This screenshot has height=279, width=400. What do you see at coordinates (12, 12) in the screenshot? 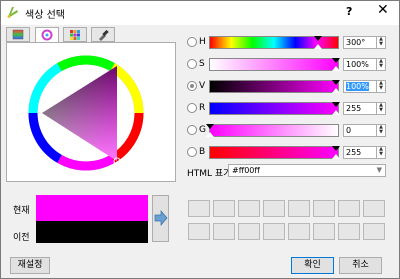
I see `qgis-icon` at bounding box center [12, 12].